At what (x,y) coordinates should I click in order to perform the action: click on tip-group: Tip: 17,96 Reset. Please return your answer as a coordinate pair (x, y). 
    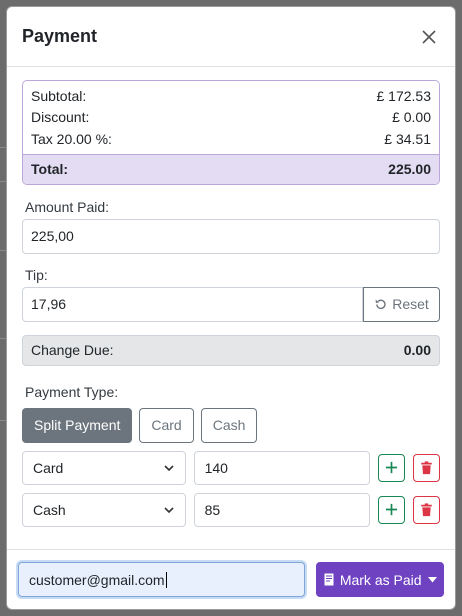
    Looking at the image, I should click on (231, 294).